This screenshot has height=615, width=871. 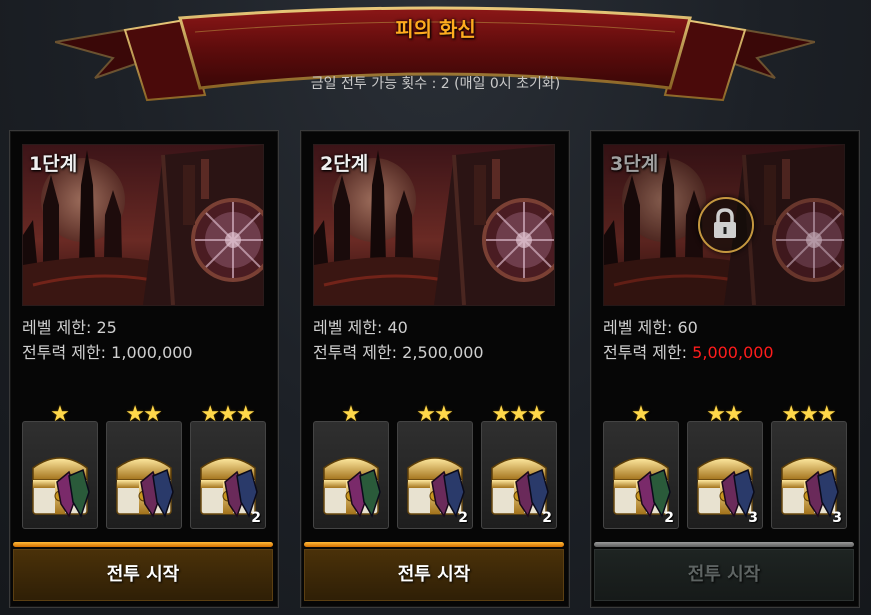 What do you see at coordinates (53, 164) in the screenshot?
I see `stage-label: 1단계` at bounding box center [53, 164].